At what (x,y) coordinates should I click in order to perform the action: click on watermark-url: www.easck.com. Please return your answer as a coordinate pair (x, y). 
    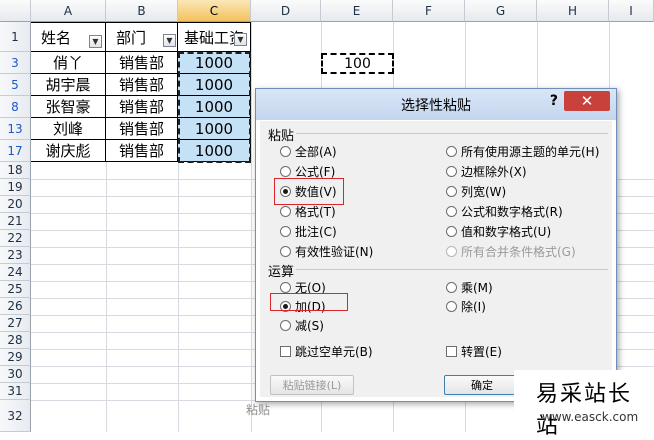
    Looking at the image, I should click on (590, 417).